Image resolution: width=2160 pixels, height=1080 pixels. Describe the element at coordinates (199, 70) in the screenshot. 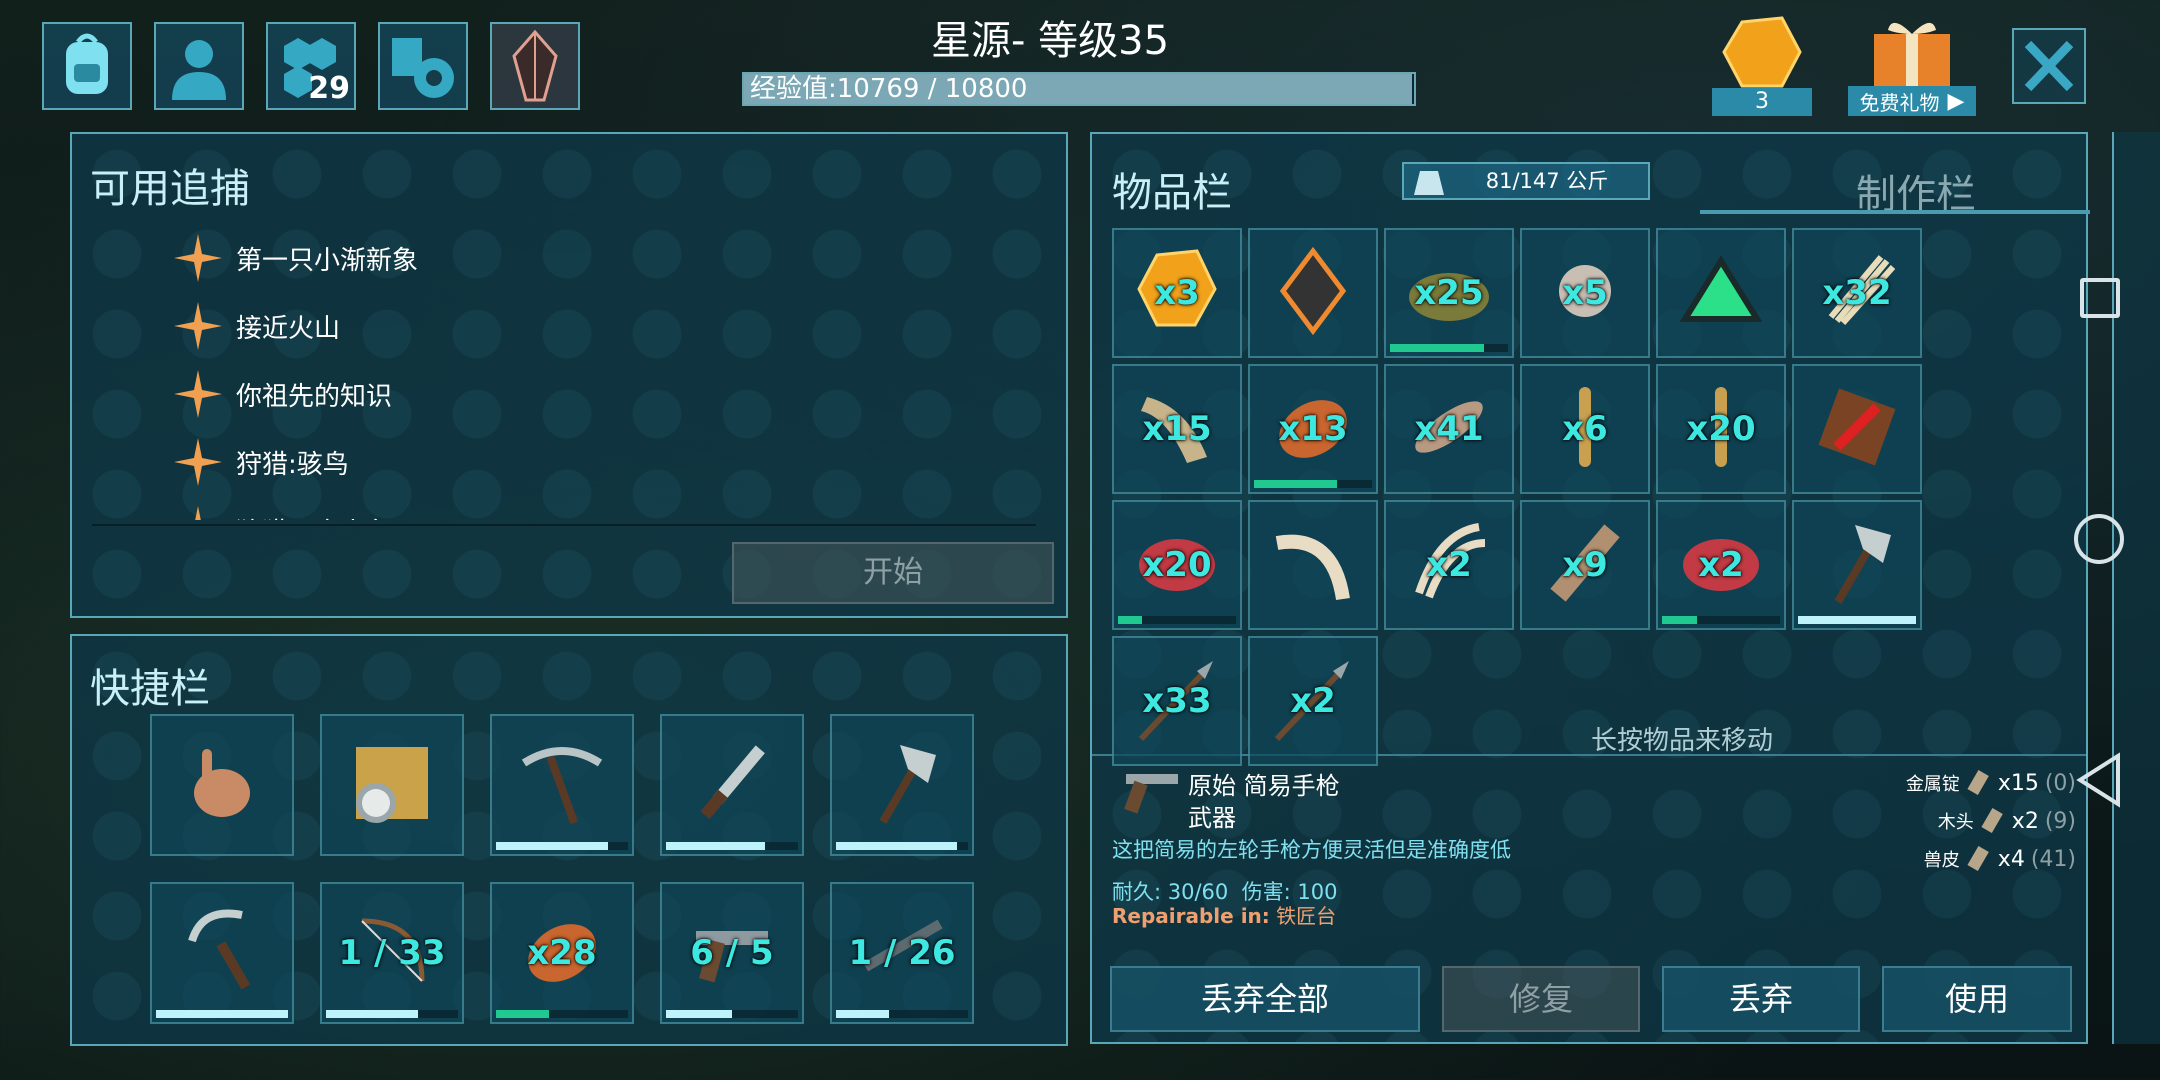

I see `character-icon` at that location.